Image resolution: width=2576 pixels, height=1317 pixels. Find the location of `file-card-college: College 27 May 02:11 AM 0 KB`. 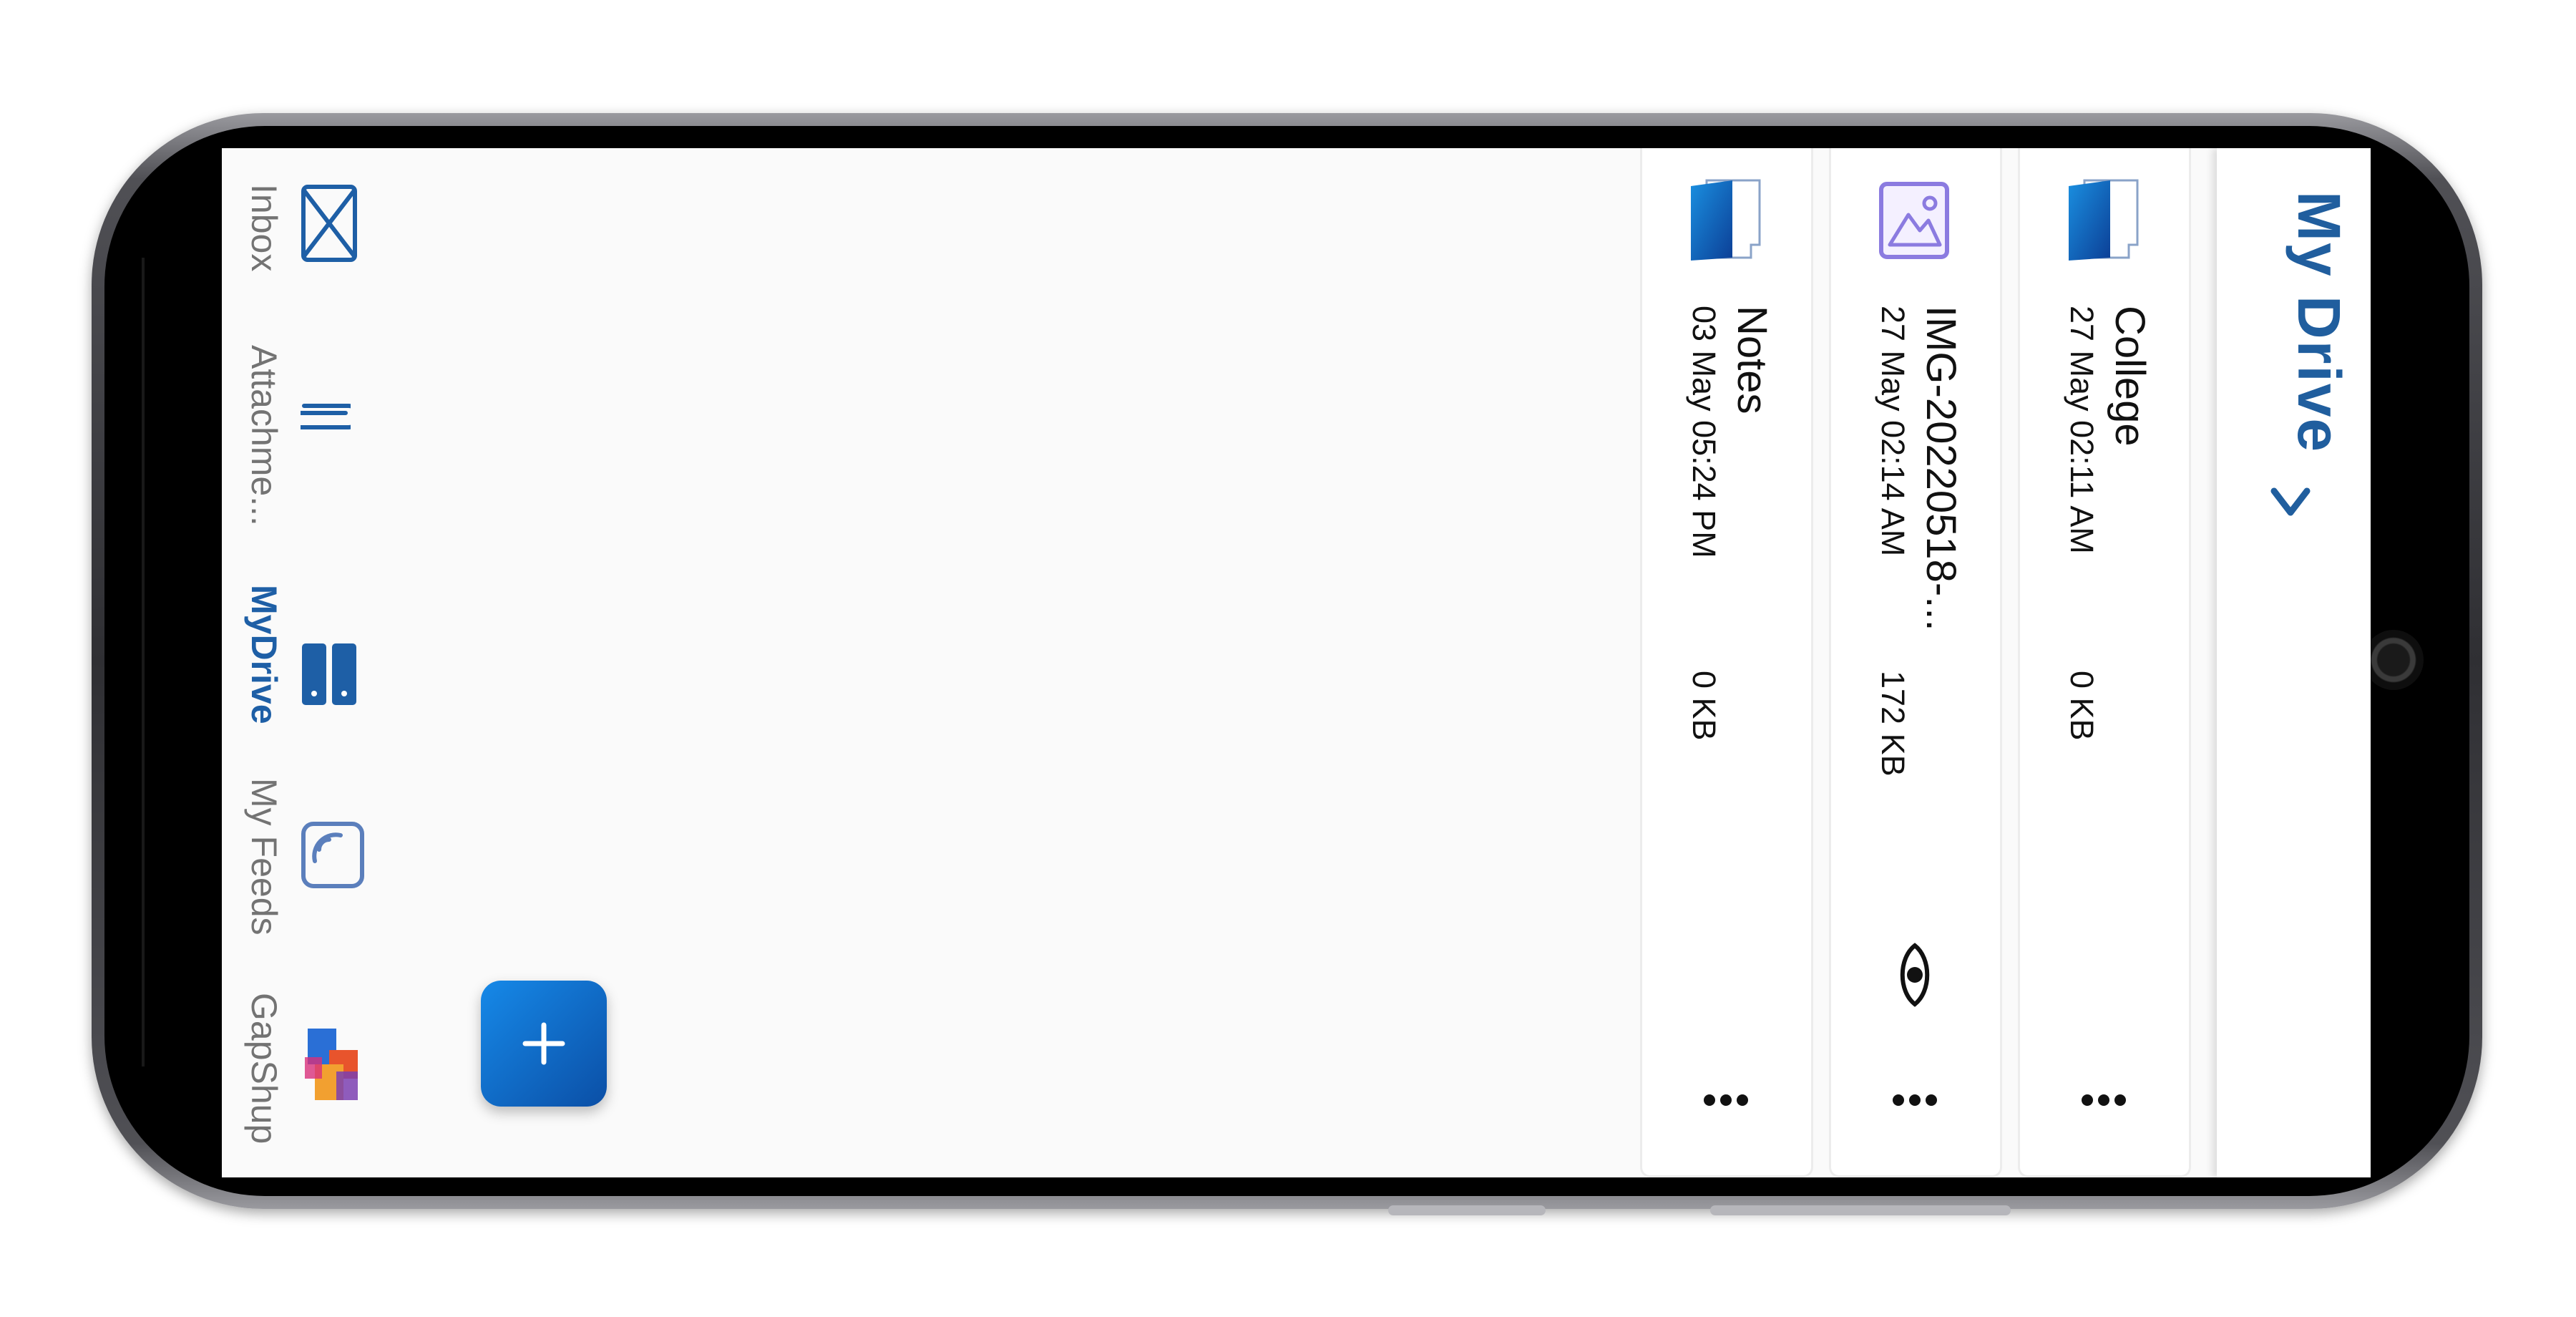

file-card-college: College 27 May 02:11 AM 0 KB is located at coordinates (2104, 662).